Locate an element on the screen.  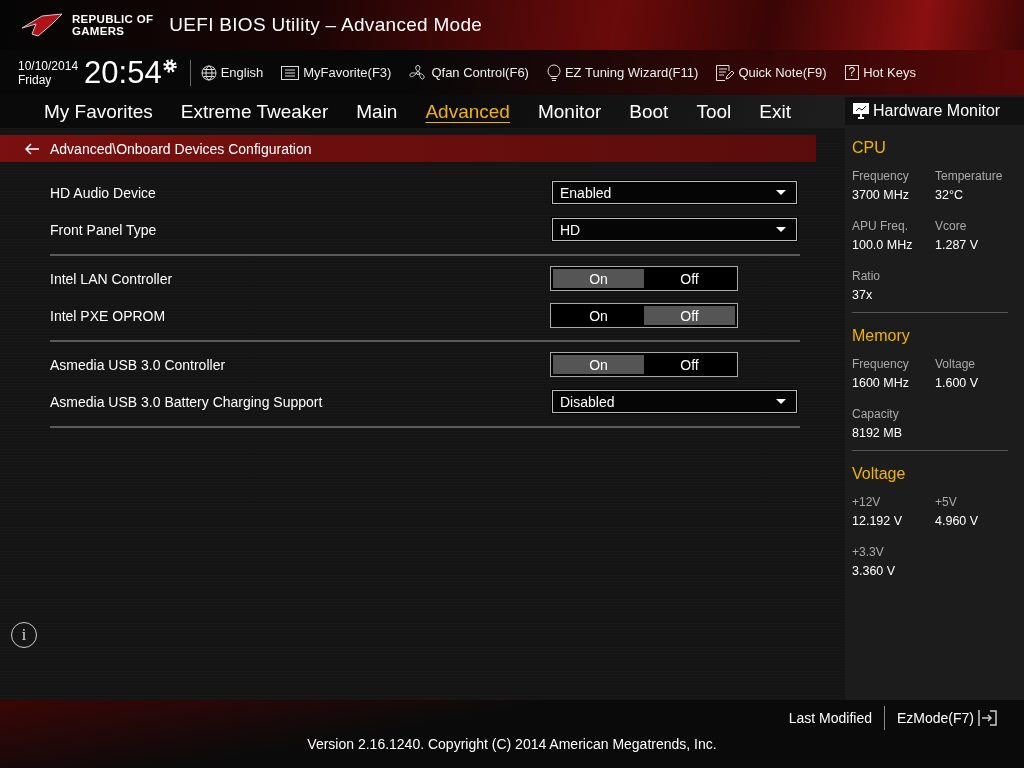
menu-tab: Tool is located at coordinates (714, 111).